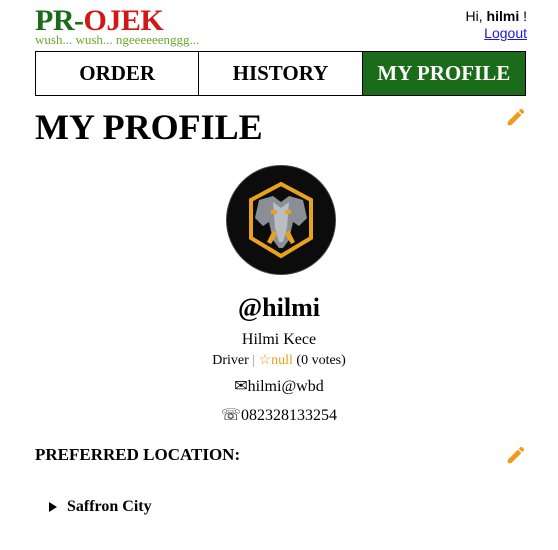 The image size is (558, 550). Describe the element at coordinates (149, 127) in the screenshot. I see `page-title: MY PROFILE` at that location.